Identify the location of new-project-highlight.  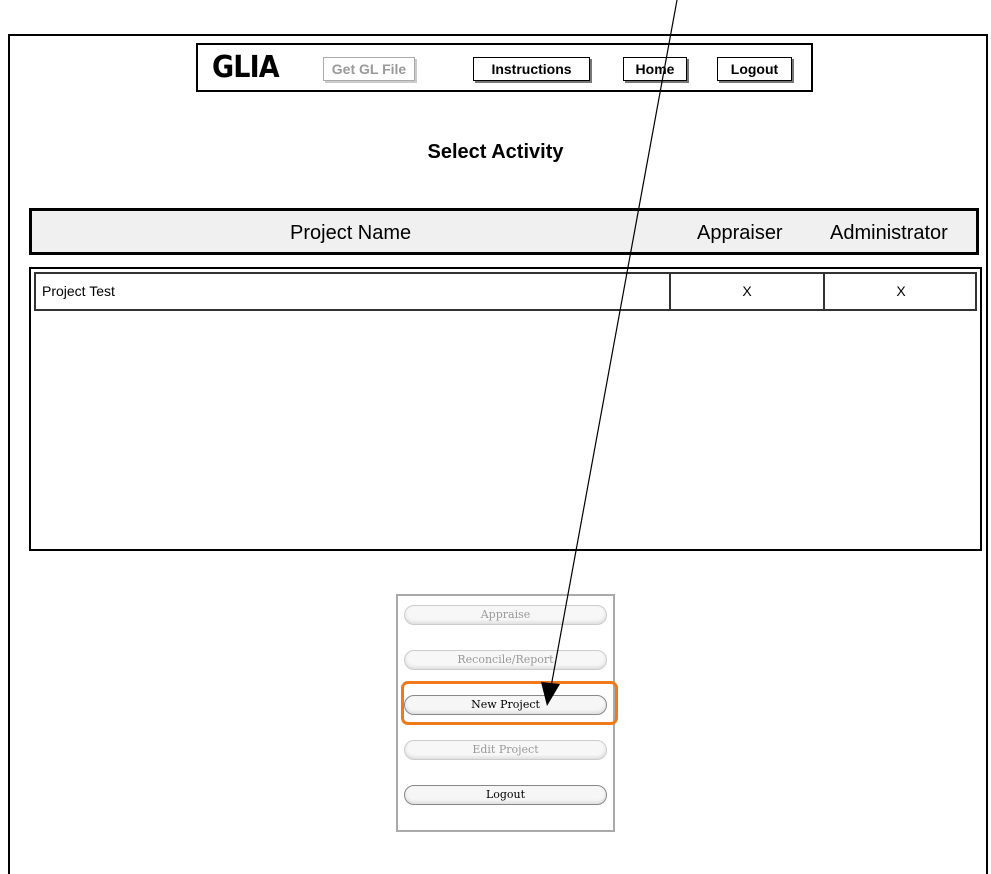
(509, 703).